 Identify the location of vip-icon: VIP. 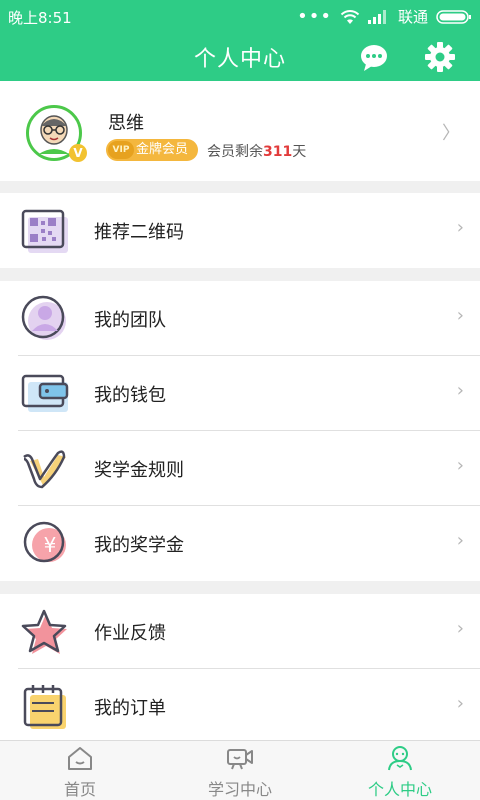
(121, 150).